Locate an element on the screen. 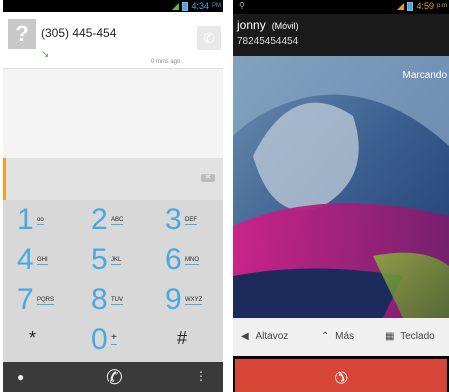 This screenshot has width=449, height=392. contact-avatar: ? is located at coordinates (22, 34).